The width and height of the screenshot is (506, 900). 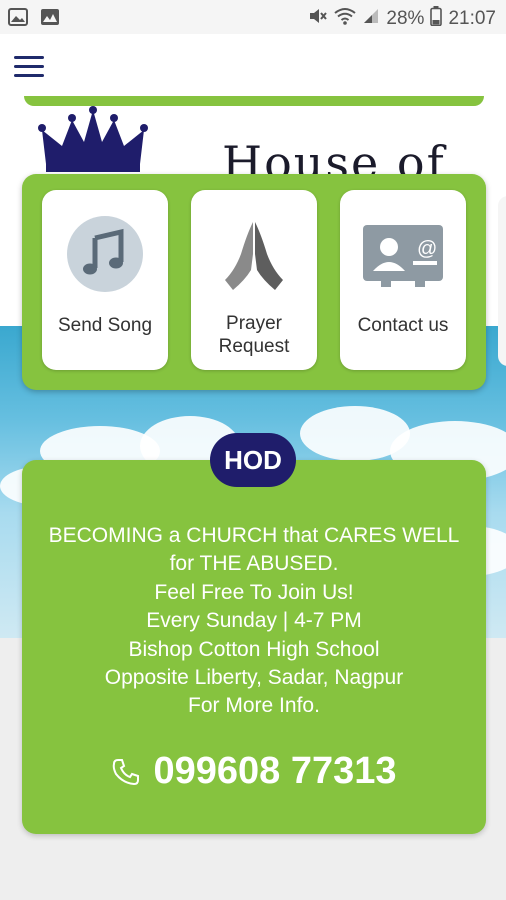 I want to click on crown-logo-icon, so click(x=93, y=143).